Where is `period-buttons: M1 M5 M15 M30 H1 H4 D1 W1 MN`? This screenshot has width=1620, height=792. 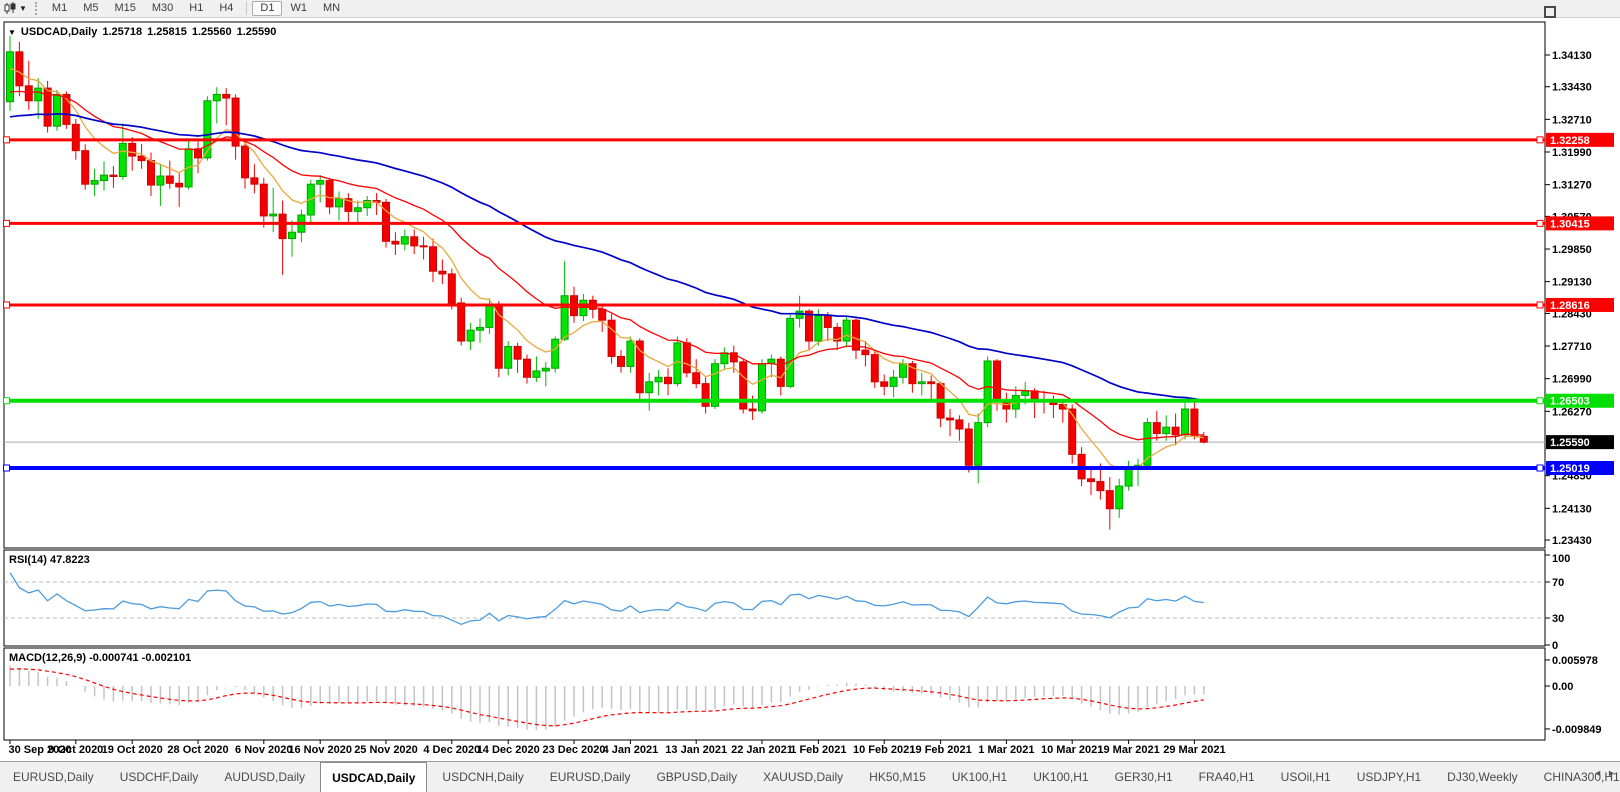 period-buttons: M1 M5 M15 M30 H1 H4 D1 W1 MN is located at coordinates (196, 8).